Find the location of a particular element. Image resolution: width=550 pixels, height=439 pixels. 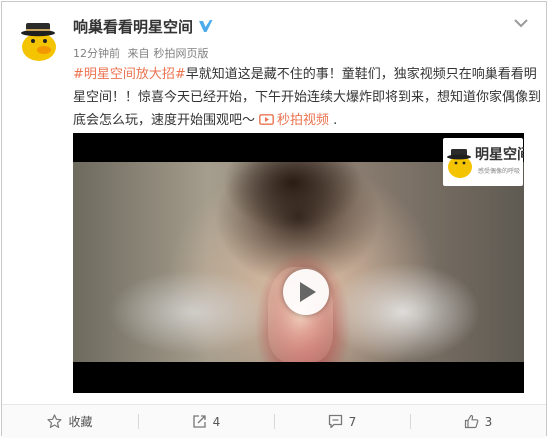

watermark-subtitle: 感受偶像的呼吸 is located at coordinates (499, 171).